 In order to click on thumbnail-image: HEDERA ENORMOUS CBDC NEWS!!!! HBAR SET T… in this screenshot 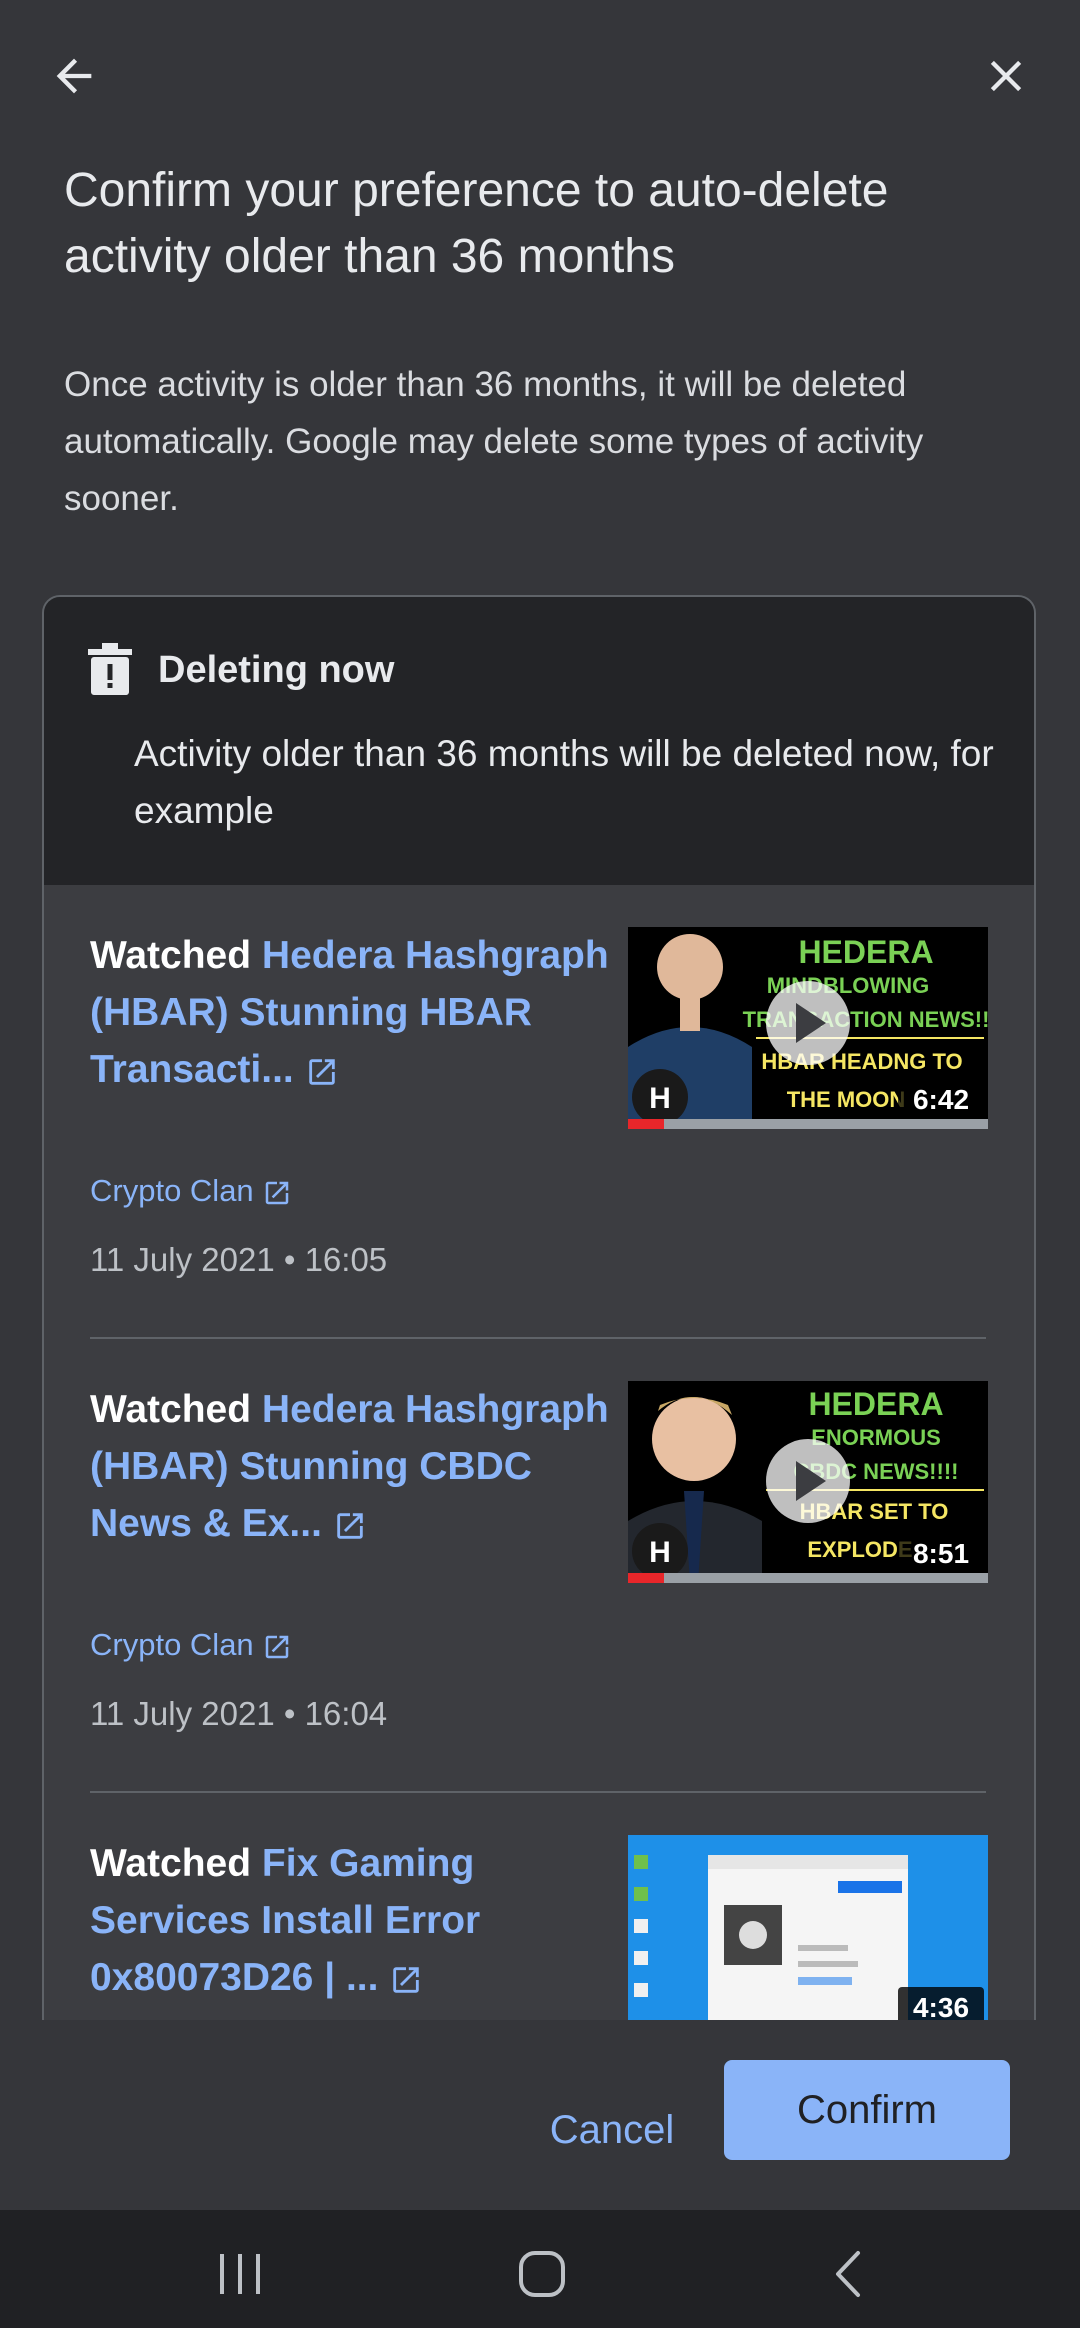, I will do `click(808, 1482)`.